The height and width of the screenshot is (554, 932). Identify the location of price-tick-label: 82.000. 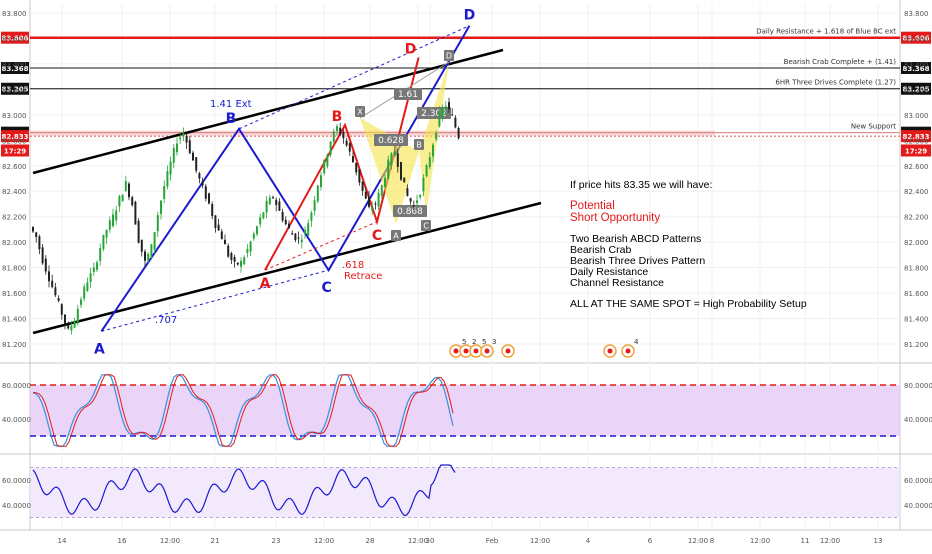
(14, 243).